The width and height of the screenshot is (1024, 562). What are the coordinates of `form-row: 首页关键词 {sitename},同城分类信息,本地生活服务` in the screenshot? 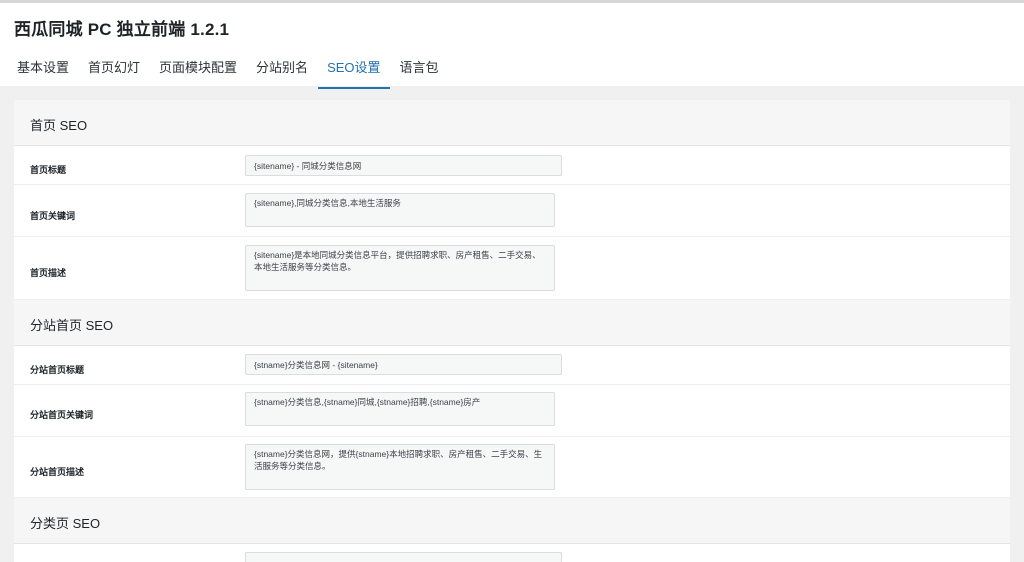 It's located at (512, 211).